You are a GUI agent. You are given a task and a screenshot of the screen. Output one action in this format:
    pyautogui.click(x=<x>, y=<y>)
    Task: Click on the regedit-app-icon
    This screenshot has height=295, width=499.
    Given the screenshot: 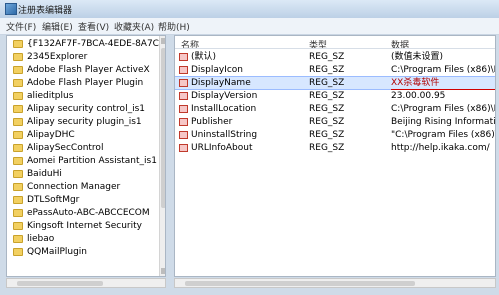 What is the action you would take?
    pyautogui.click(x=11, y=9)
    